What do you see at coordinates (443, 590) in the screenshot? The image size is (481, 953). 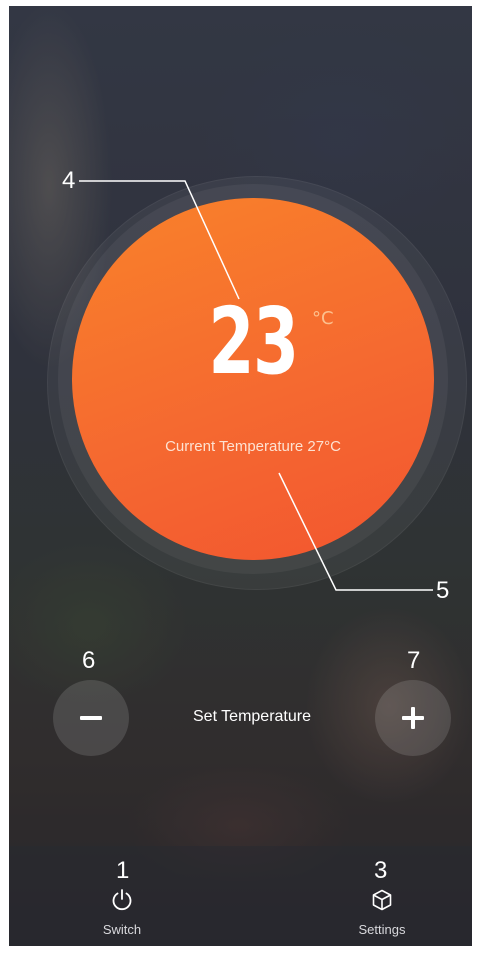 I see `callout-5: 5` at bounding box center [443, 590].